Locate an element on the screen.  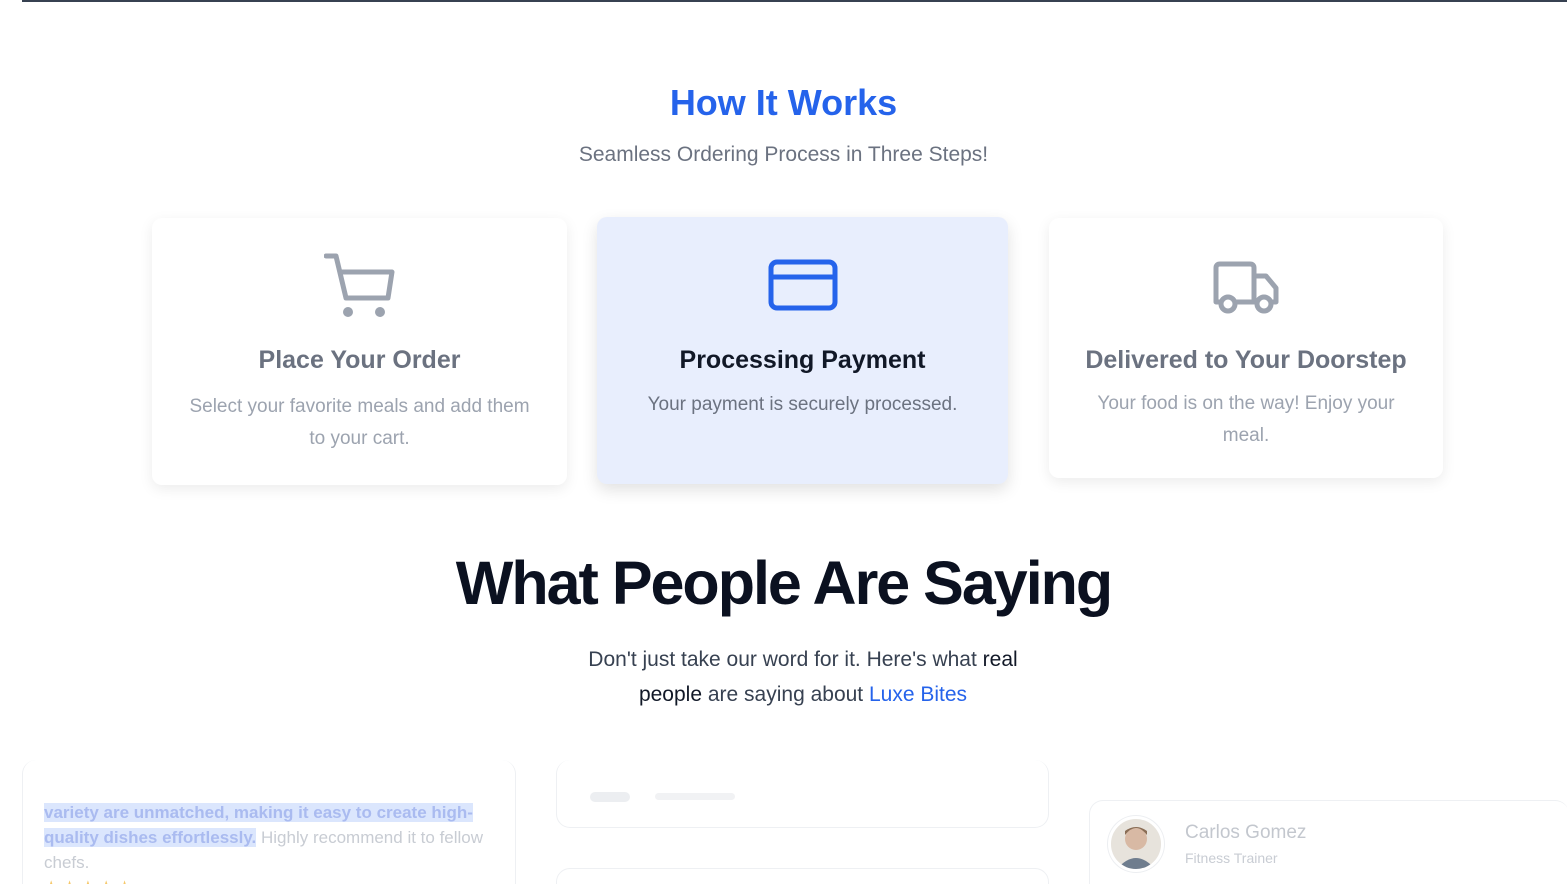
faded-avatar is located at coordinates (610, 797).